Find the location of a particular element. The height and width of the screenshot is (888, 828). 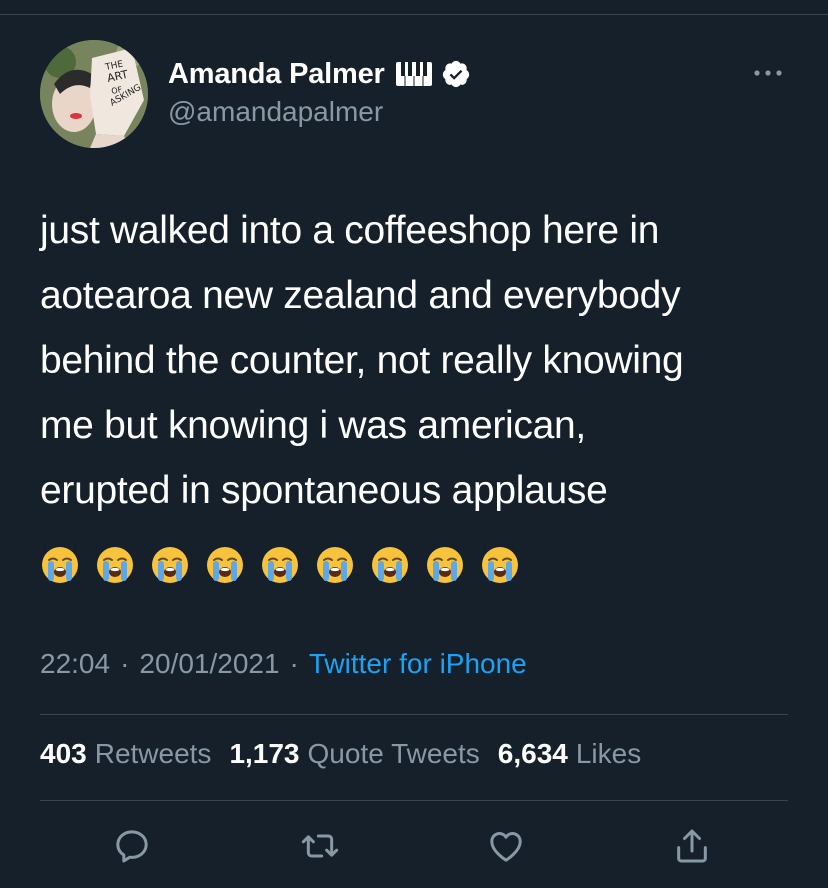

quote-tweets-label: Quote Tweets is located at coordinates (393, 753).